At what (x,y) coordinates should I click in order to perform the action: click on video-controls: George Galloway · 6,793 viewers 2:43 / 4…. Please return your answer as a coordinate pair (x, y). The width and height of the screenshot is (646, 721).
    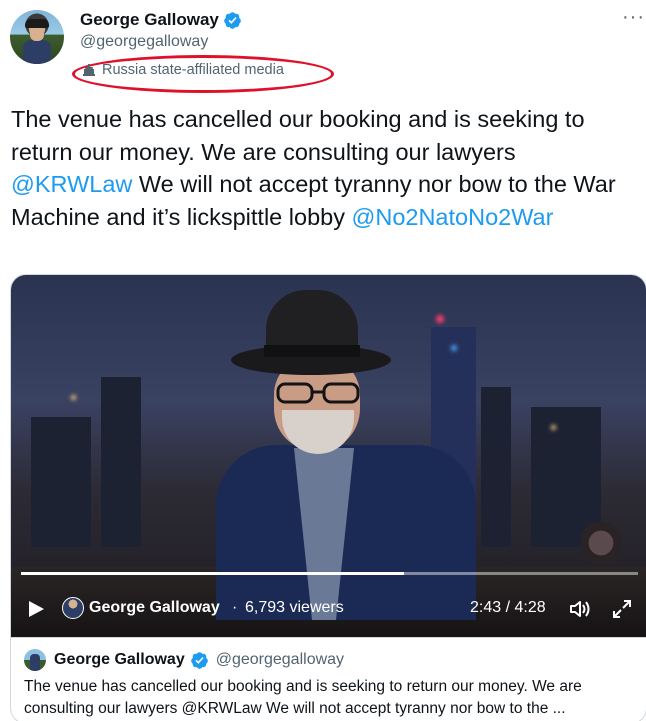
    Looking at the image, I should click on (328, 608).